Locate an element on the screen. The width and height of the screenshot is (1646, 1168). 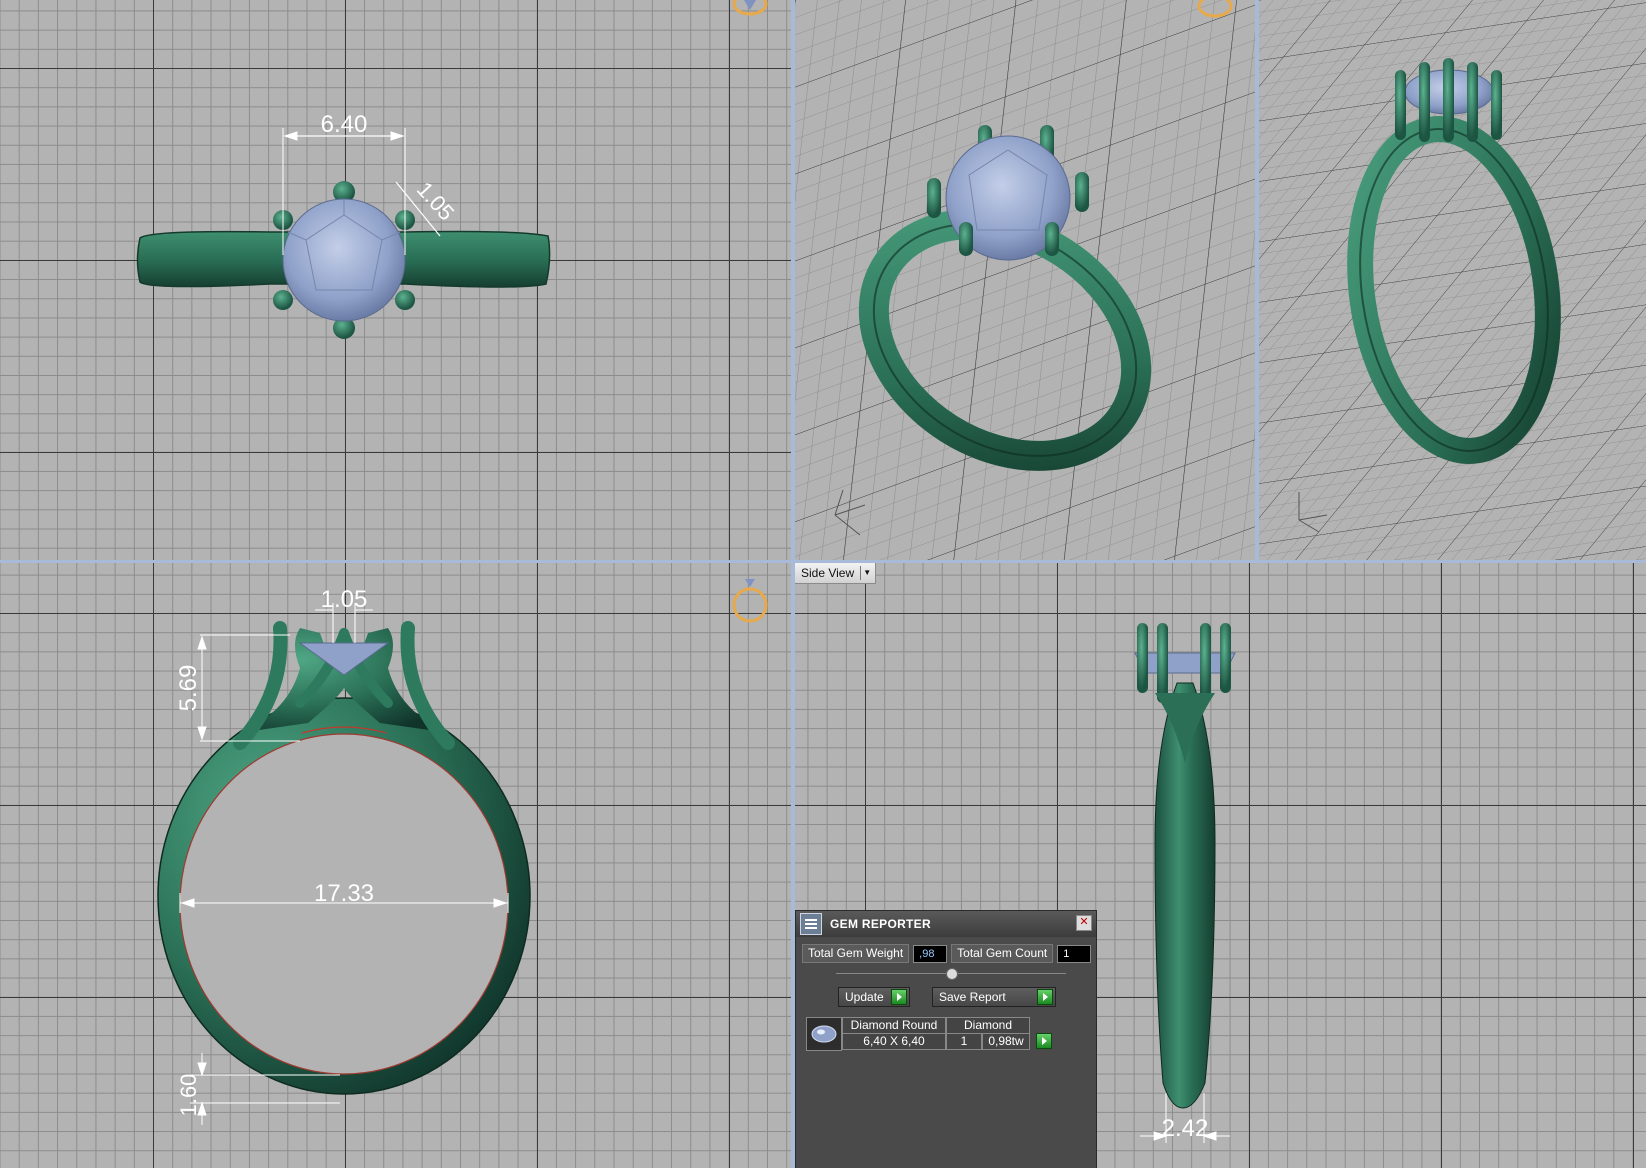
update-button-label: Update is located at coordinates (864, 997).